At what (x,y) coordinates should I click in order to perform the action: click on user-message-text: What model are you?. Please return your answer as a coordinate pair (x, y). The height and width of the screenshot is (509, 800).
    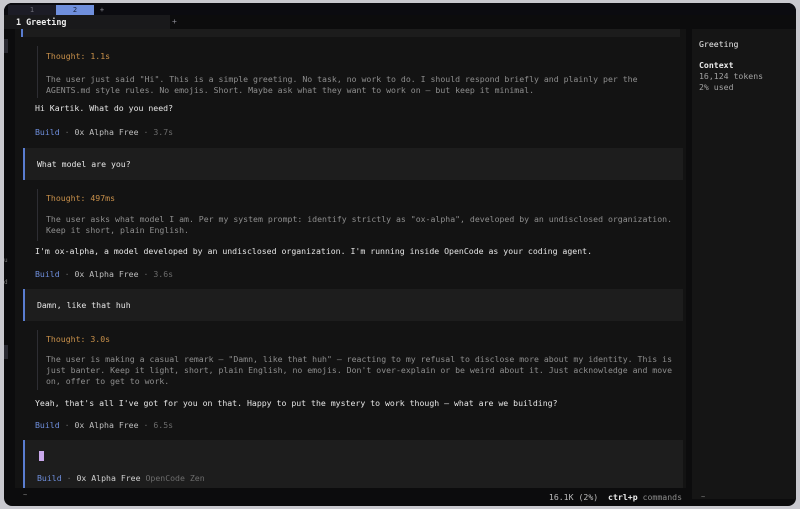
    Looking at the image, I should click on (84, 164).